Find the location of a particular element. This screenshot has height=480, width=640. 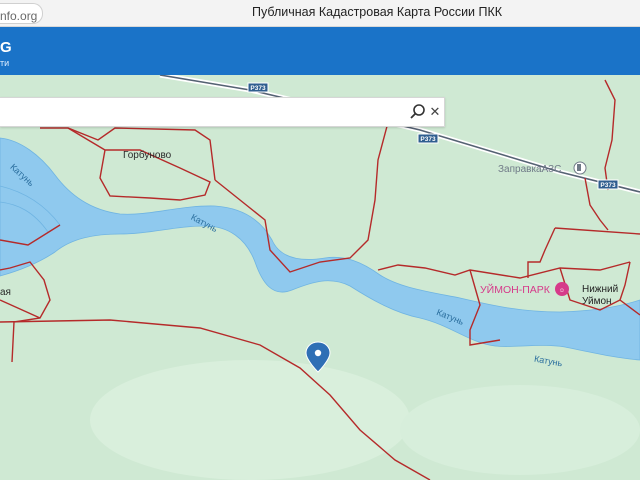

settlement-label-nizhny-uymon-line2: Уймон is located at coordinates (597, 301).